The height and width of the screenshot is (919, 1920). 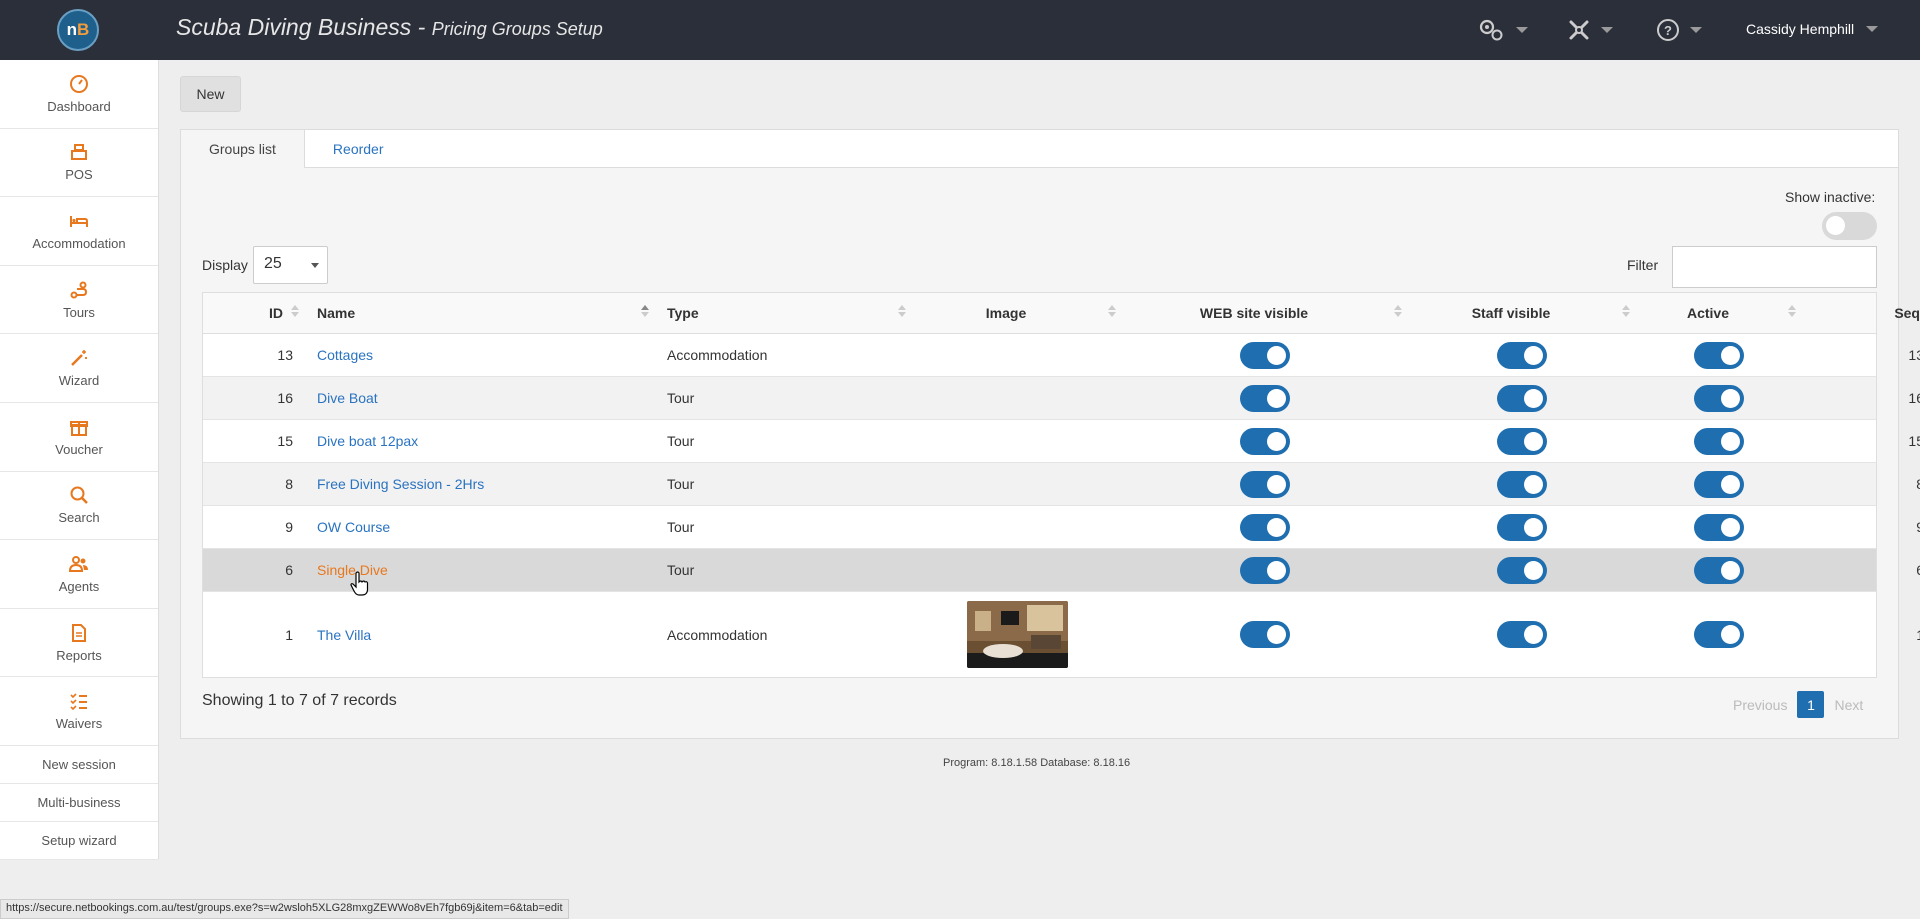 I want to click on table-row: 13 Cottages Accommodation 13, so click(x=1061, y=355).